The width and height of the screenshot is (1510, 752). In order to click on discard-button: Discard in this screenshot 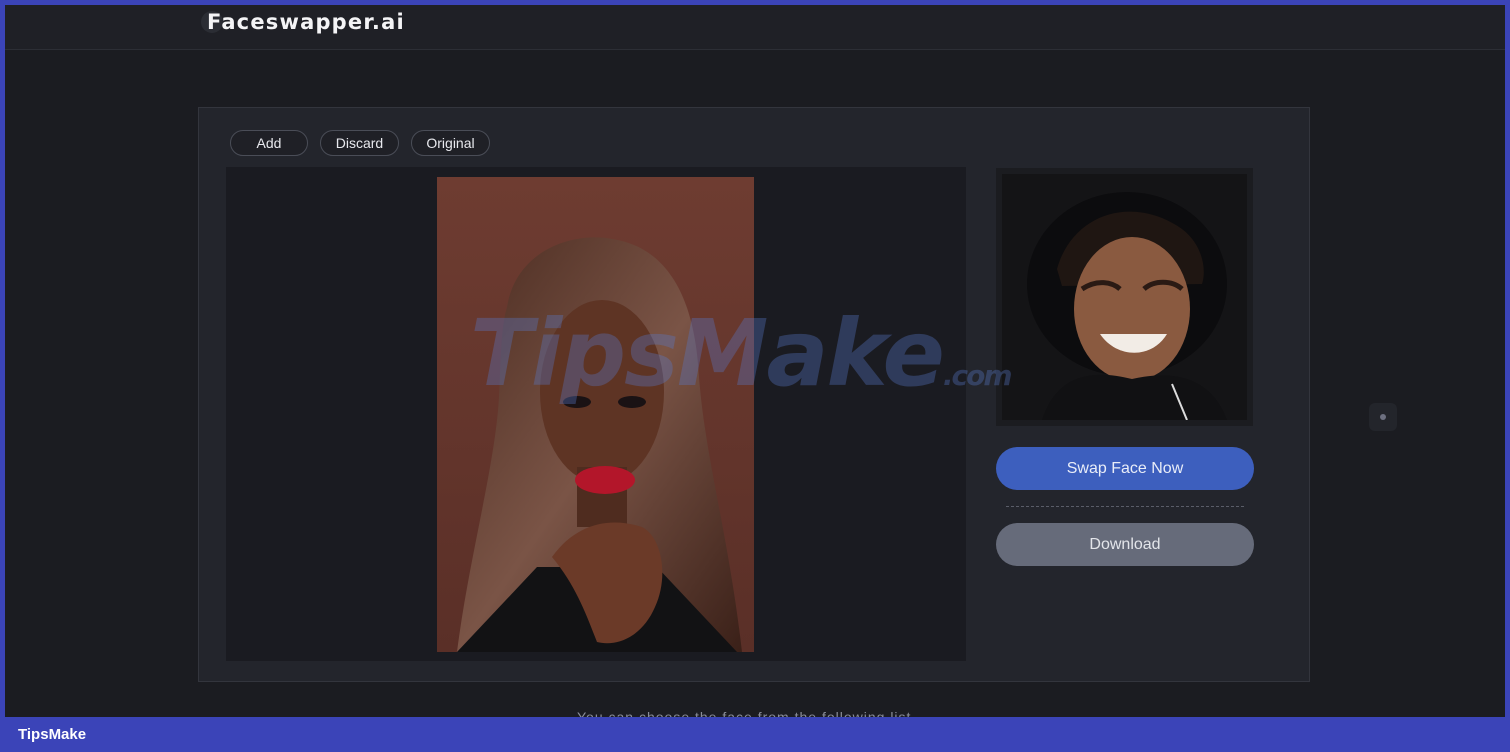, I will do `click(359, 143)`.